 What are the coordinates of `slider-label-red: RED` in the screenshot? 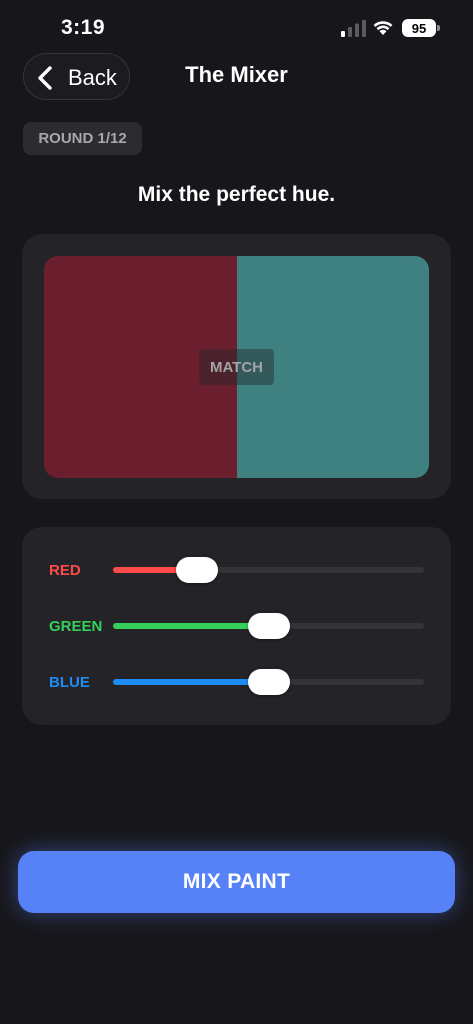 It's located at (65, 570).